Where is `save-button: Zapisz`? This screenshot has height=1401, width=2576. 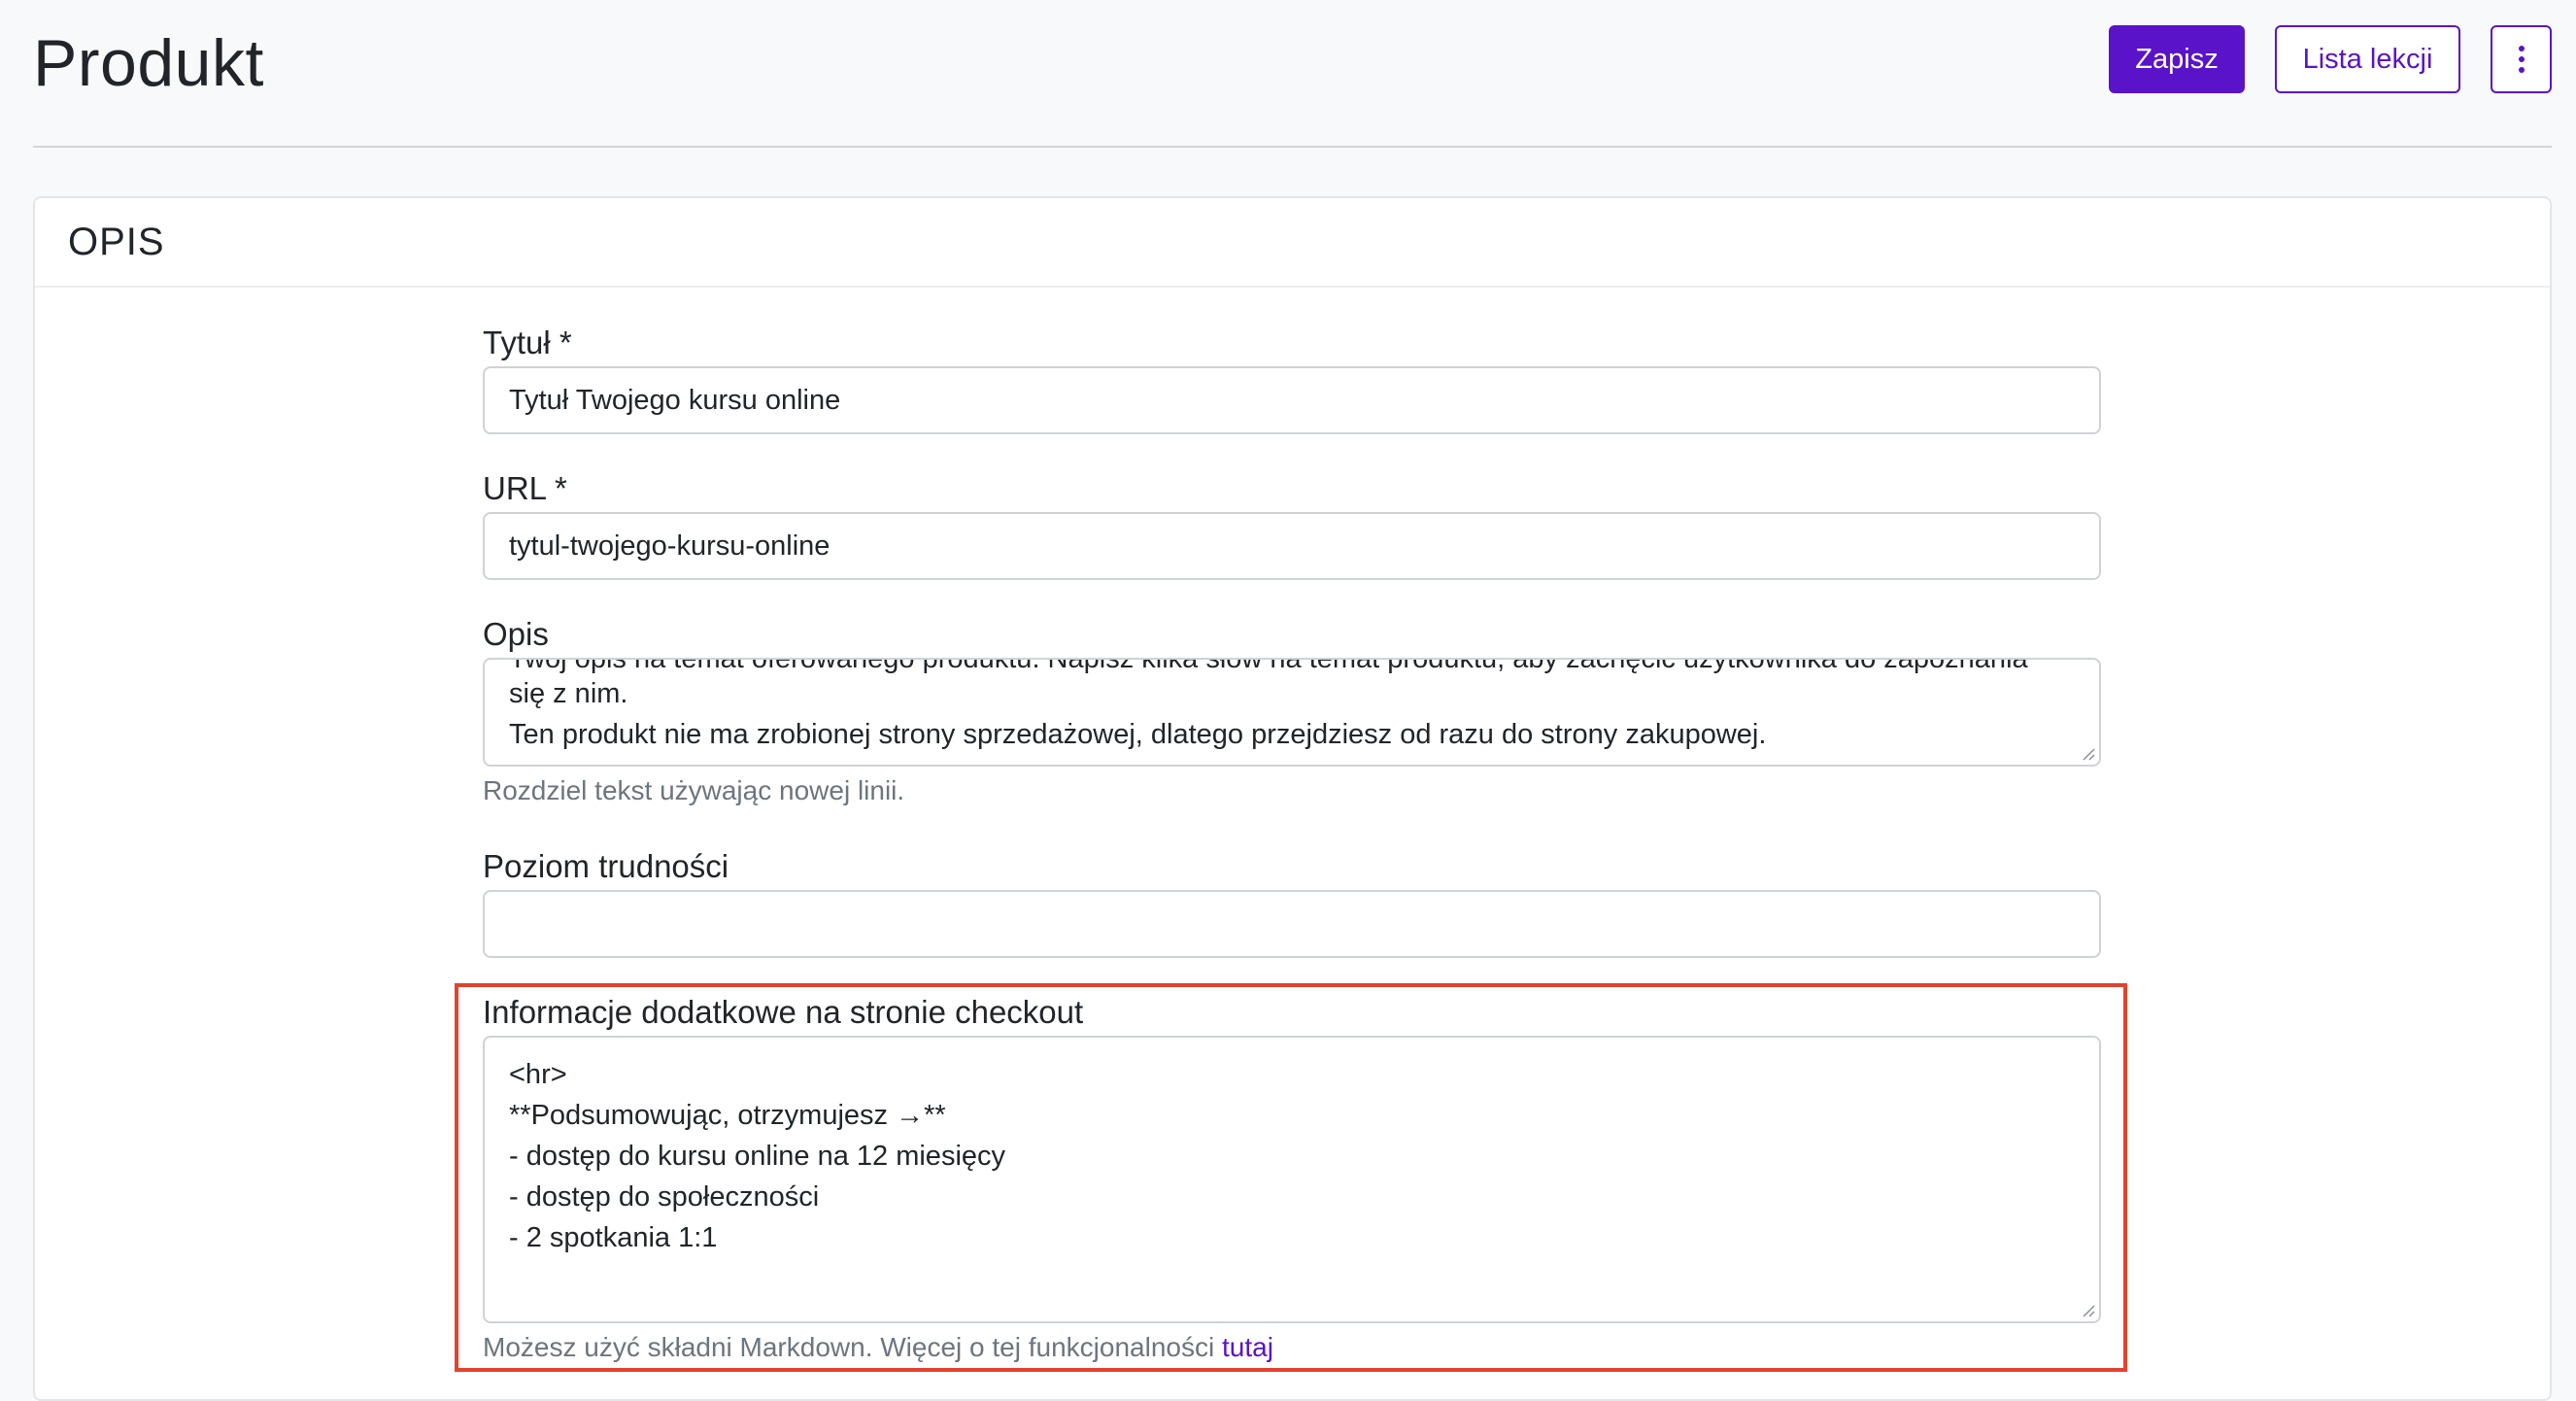 save-button: Zapisz is located at coordinates (2177, 59).